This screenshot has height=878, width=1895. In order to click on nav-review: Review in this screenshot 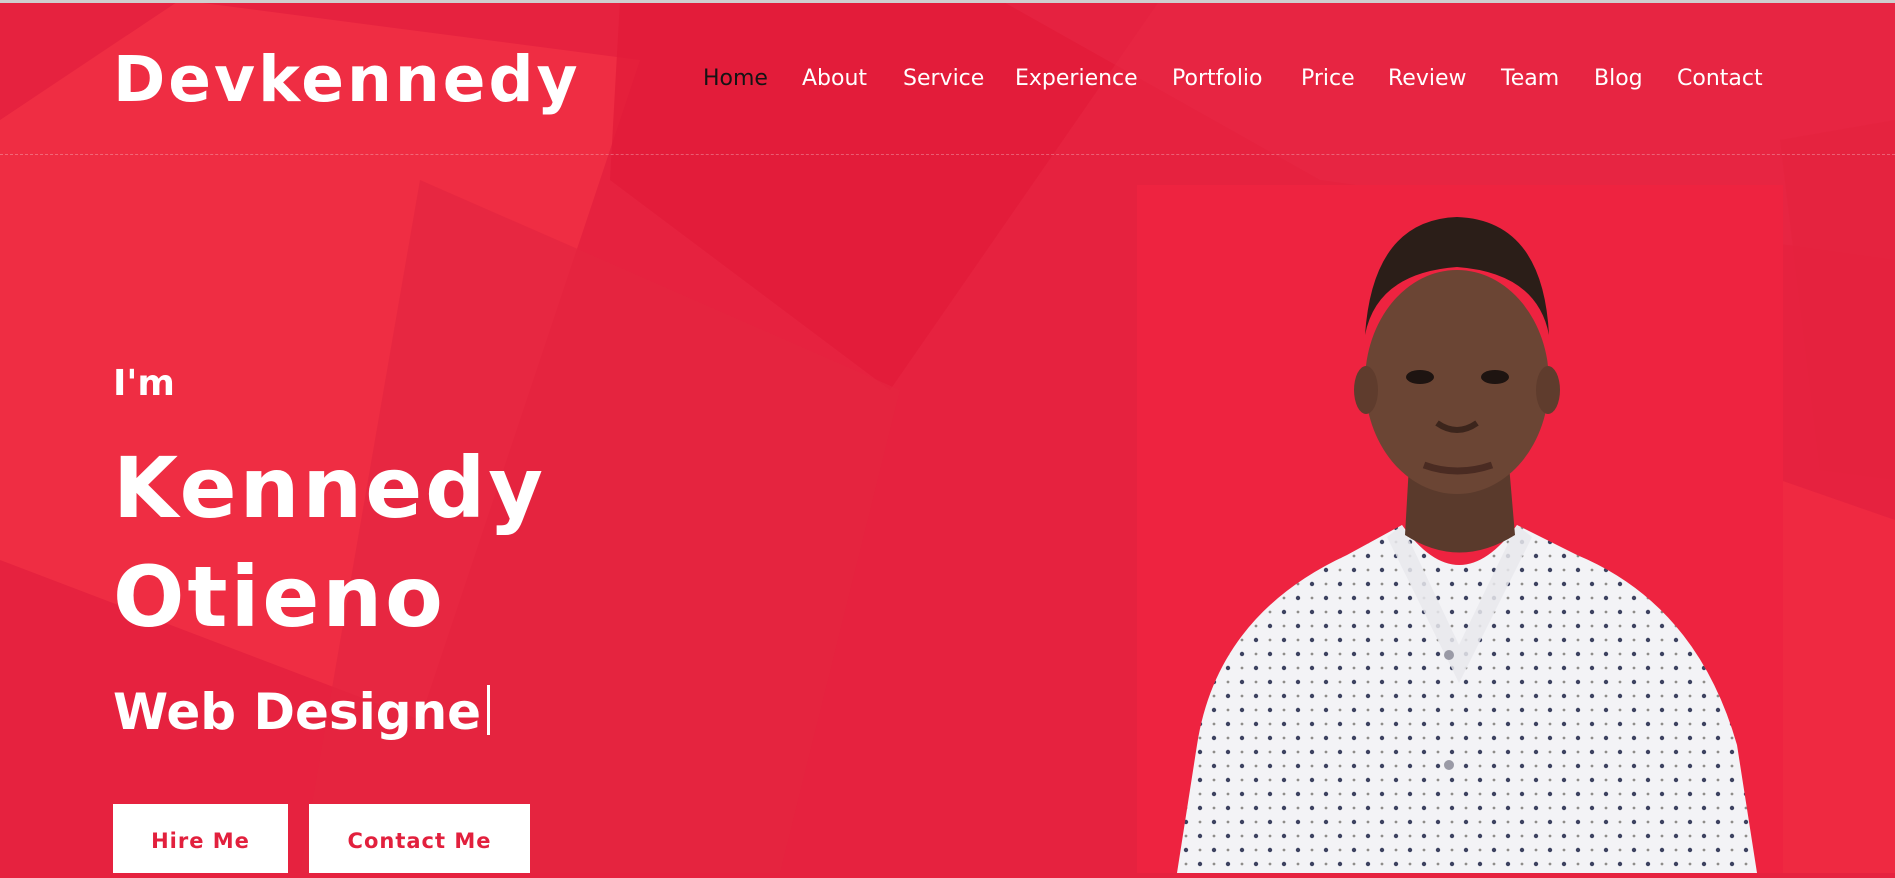, I will do `click(1427, 79)`.